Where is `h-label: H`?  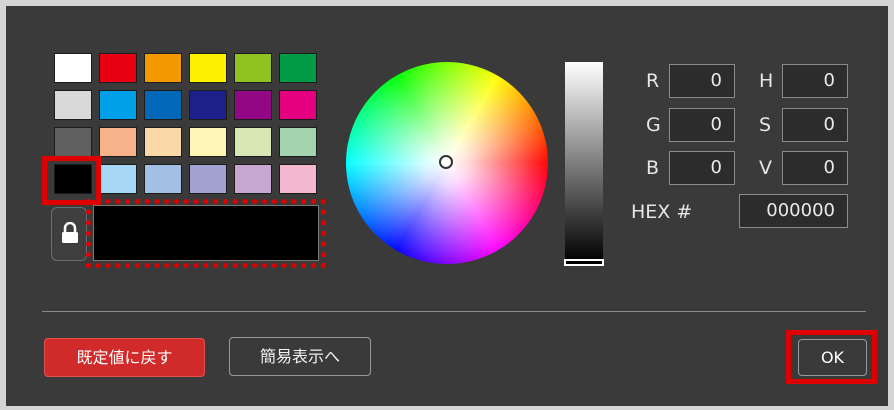 h-label: H is located at coordinates (766, 81).